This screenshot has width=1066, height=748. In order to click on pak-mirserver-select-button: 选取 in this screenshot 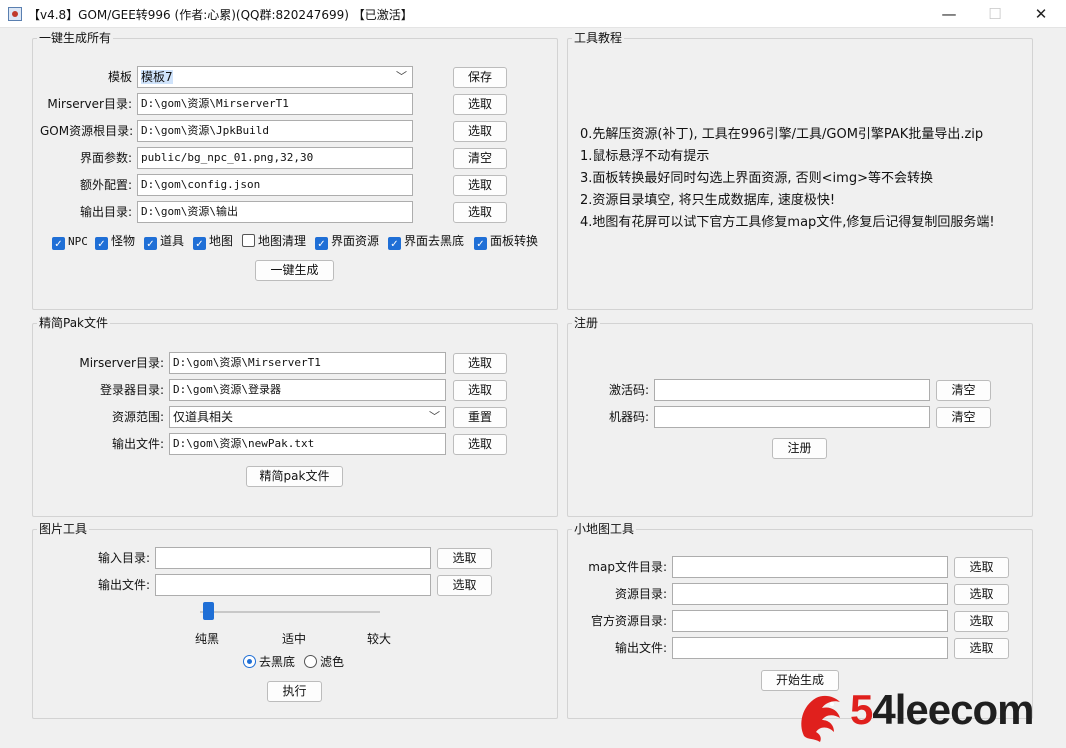, I will do `click(480, 363)`.